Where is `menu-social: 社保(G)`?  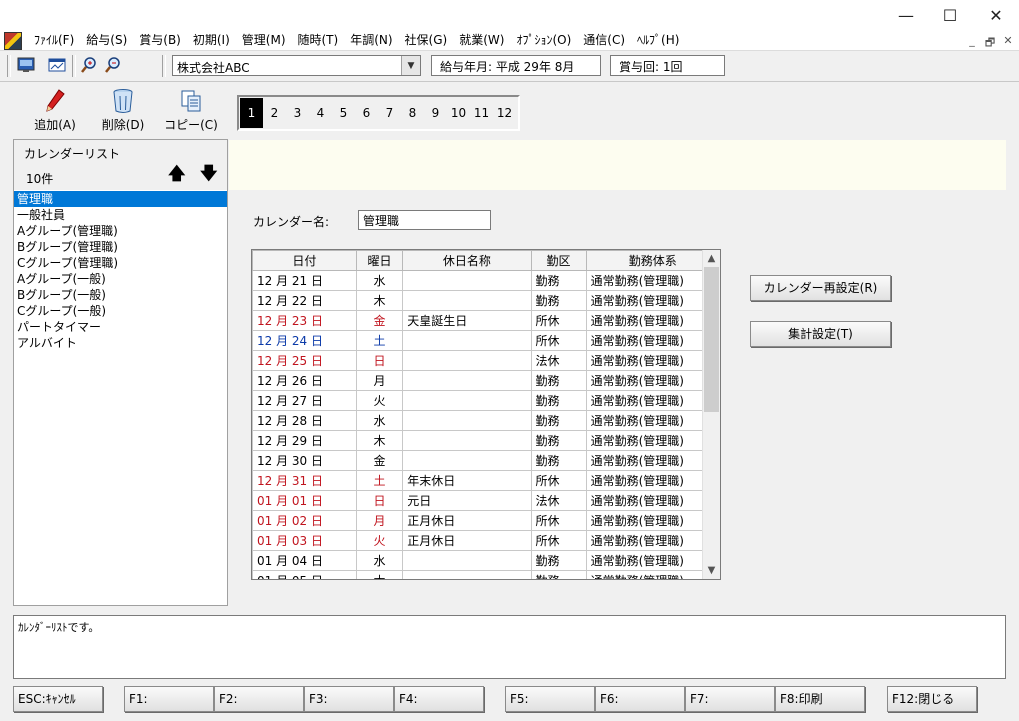
menu-social: 社保(G) is located at coordinates (426, 40).